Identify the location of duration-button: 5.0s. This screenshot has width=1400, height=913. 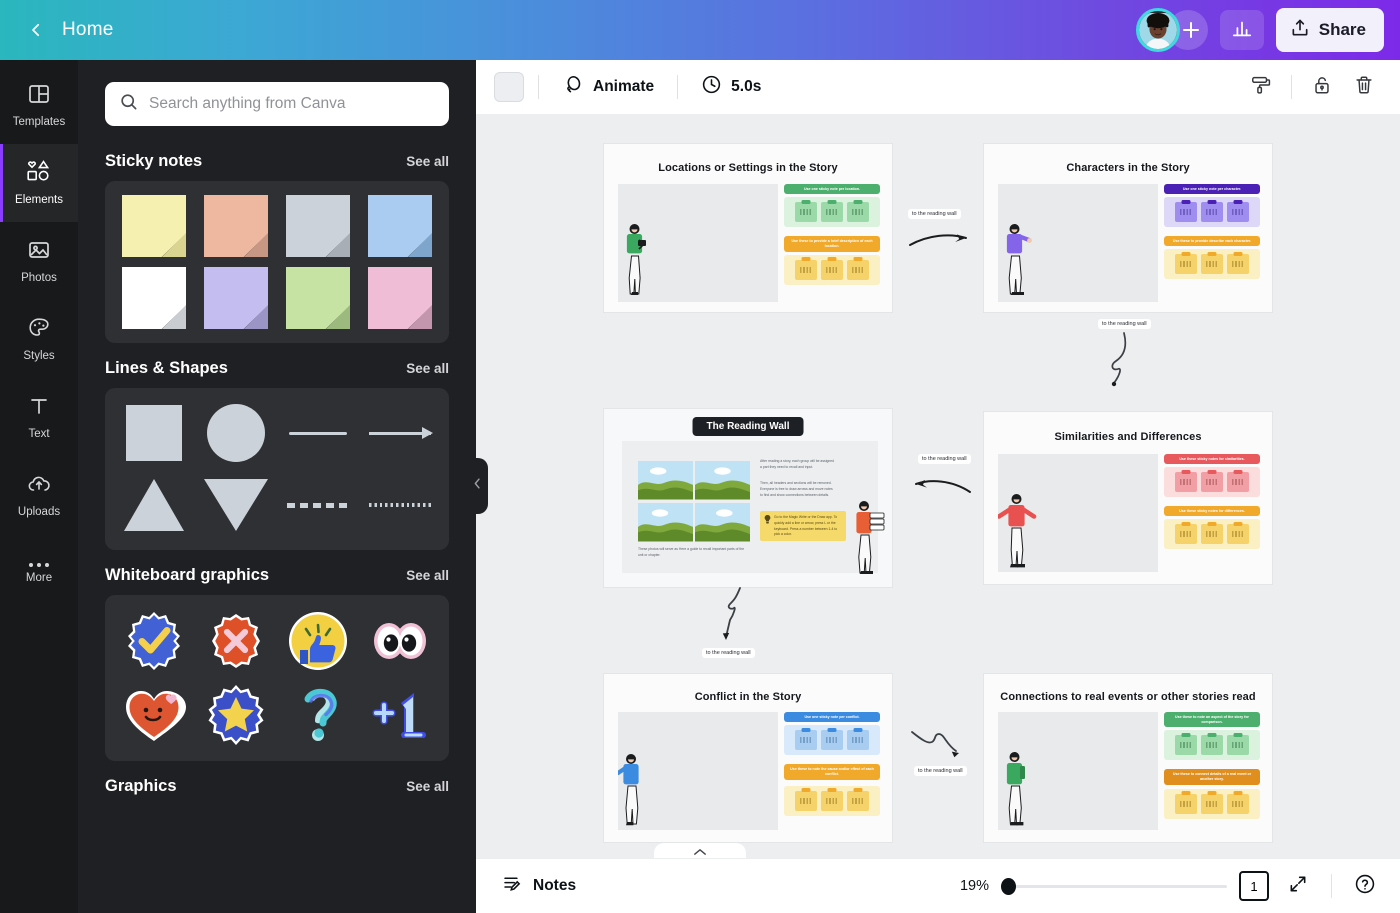
(731, 87).